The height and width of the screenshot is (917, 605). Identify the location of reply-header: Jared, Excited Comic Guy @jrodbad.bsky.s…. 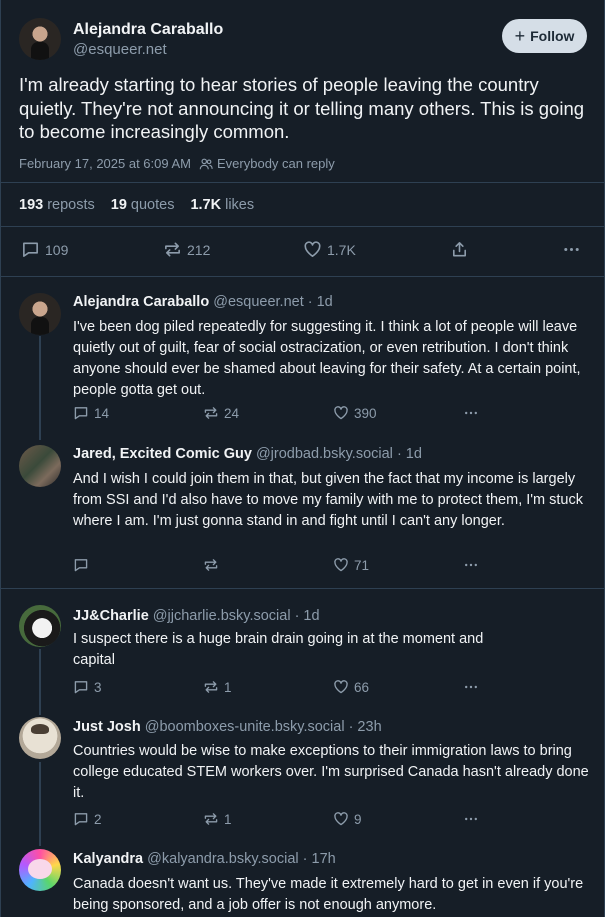
(247, 454).